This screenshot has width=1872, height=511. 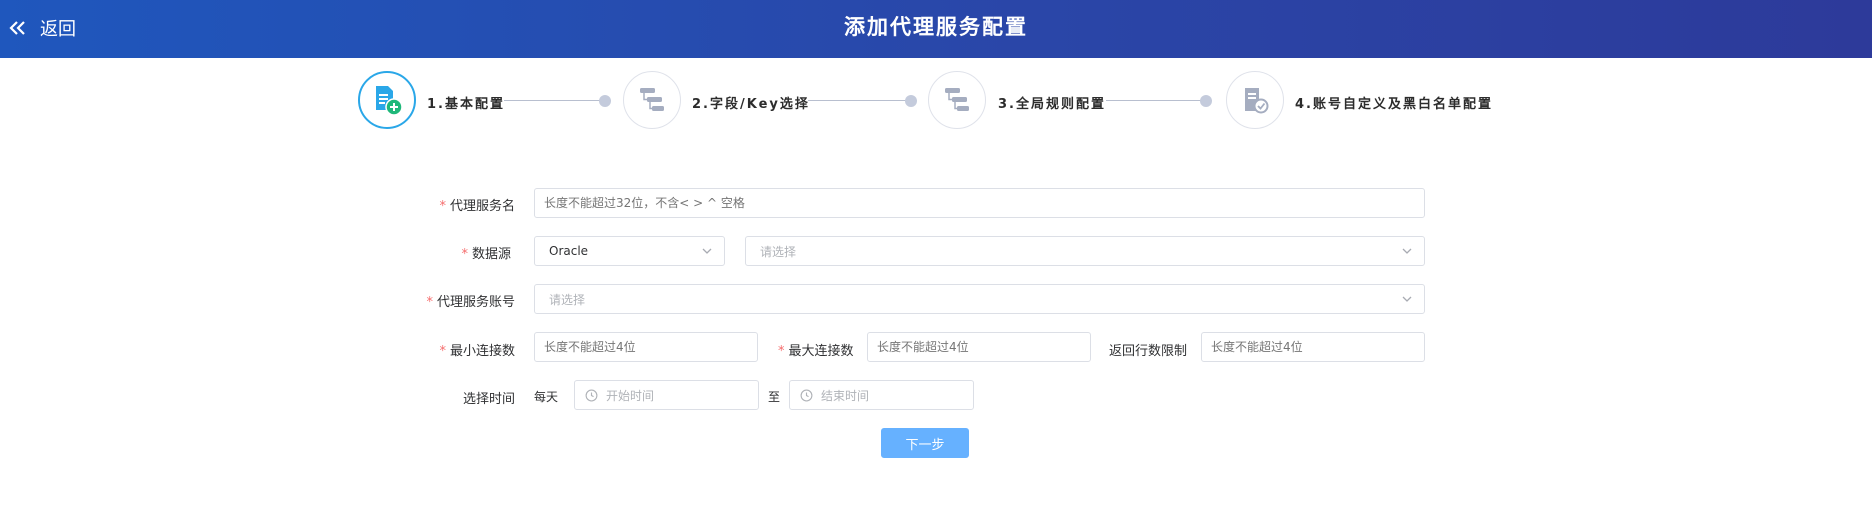 I want to click on step-1-circle, so click(x=387, y=100).